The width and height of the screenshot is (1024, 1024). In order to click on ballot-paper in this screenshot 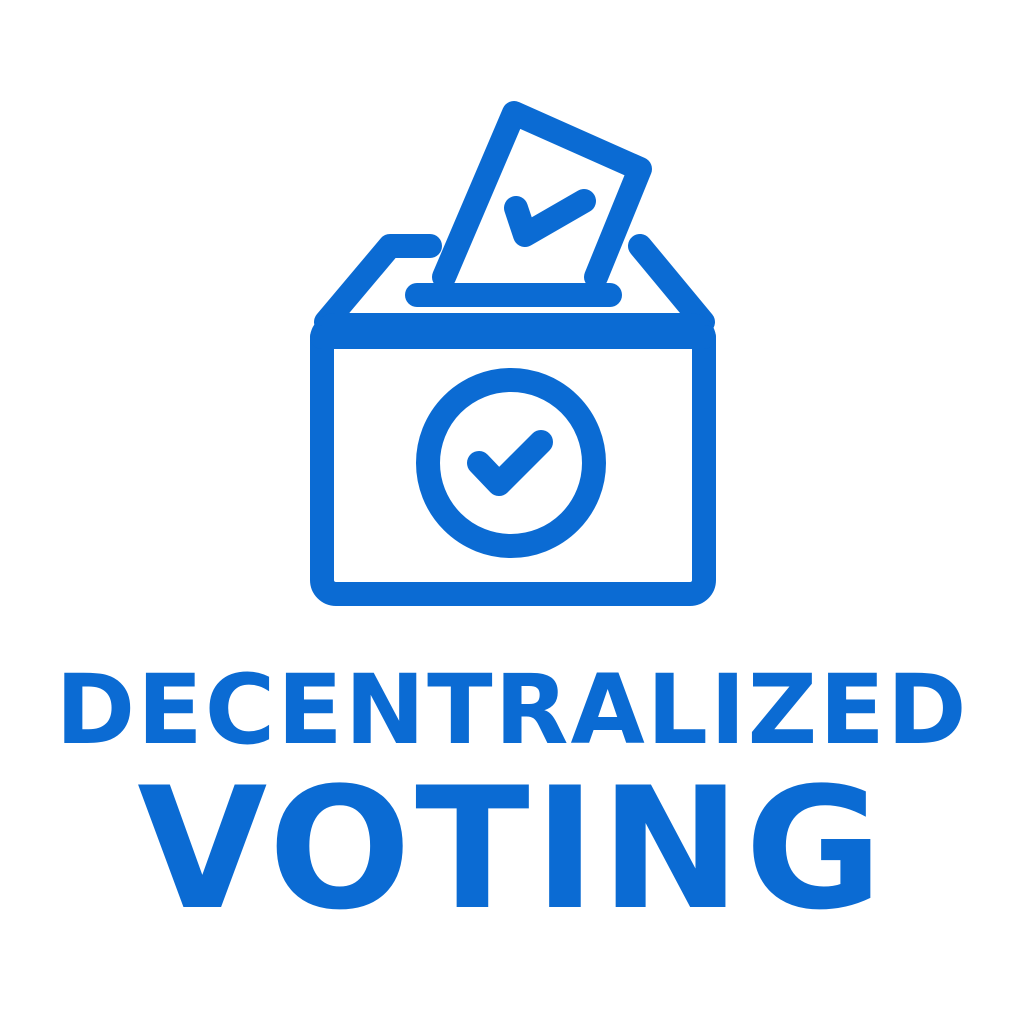, I will do `click(542, 195)`.